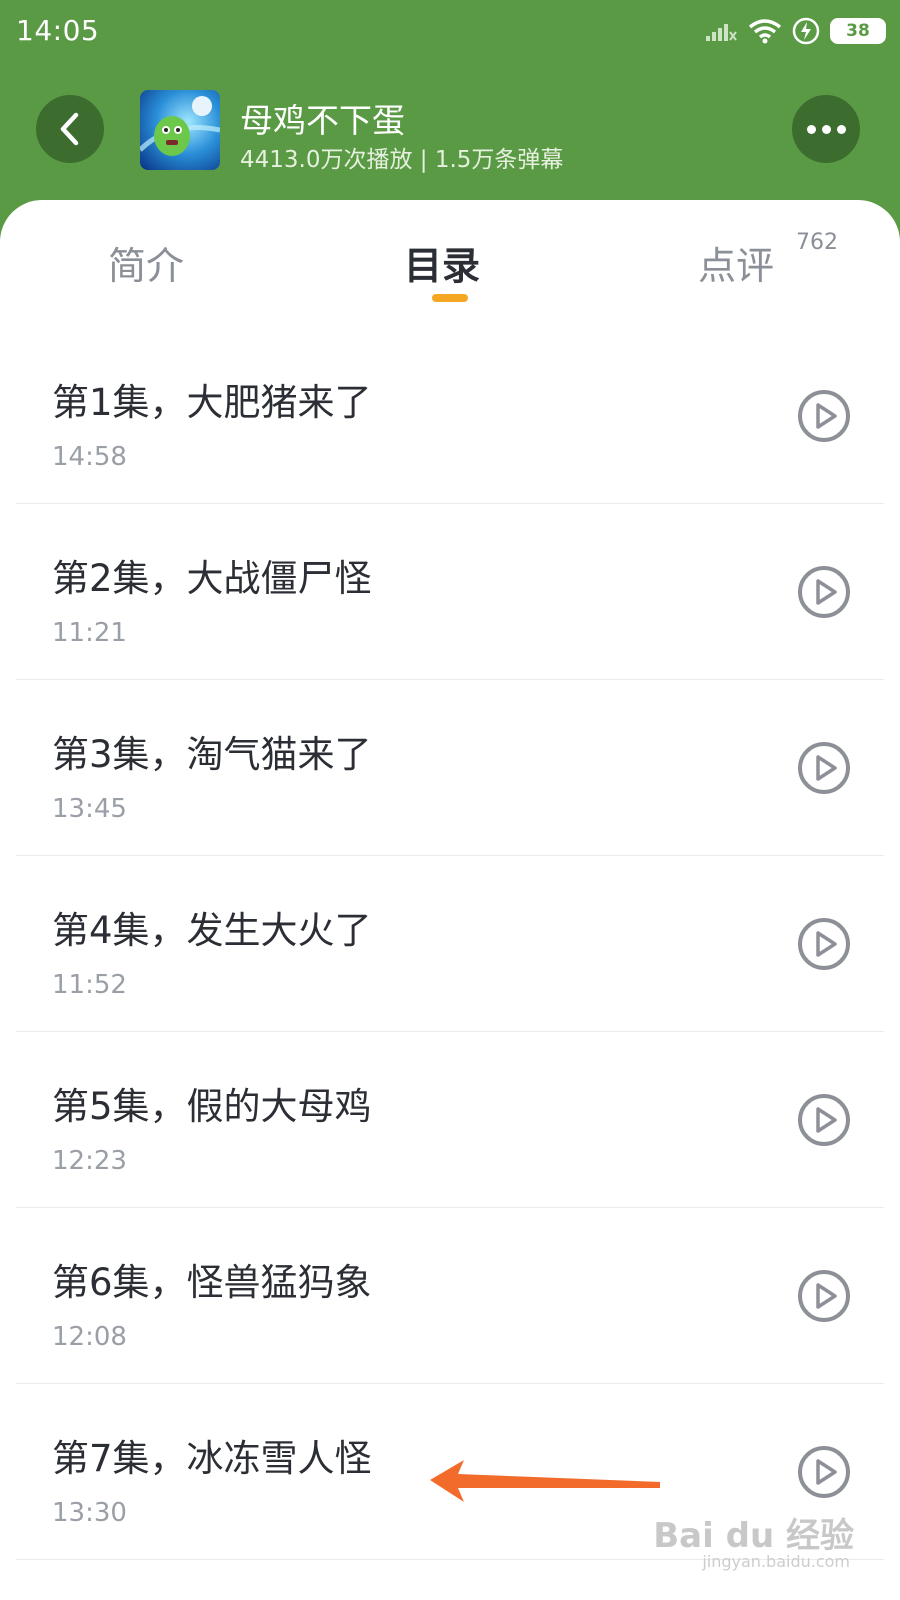 Image resolution: width=900 pixels, height=1600 pixels. Describe the element at coordinates (402, 160) in the screenshot. I see `show-stats: 4413.0万次播放 | 1.5万条弹幕` at that location.